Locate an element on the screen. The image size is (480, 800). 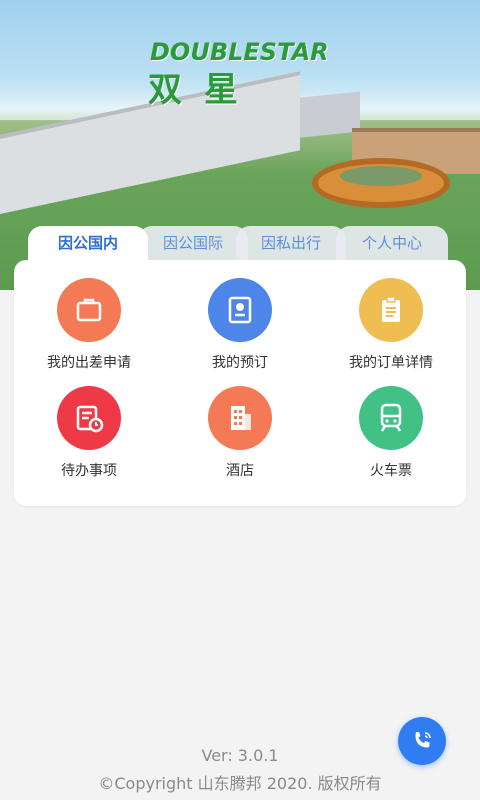
tab-bar: 因公国内 因公国际 因私出行 个人中心 is located at coordinates (238, 245).